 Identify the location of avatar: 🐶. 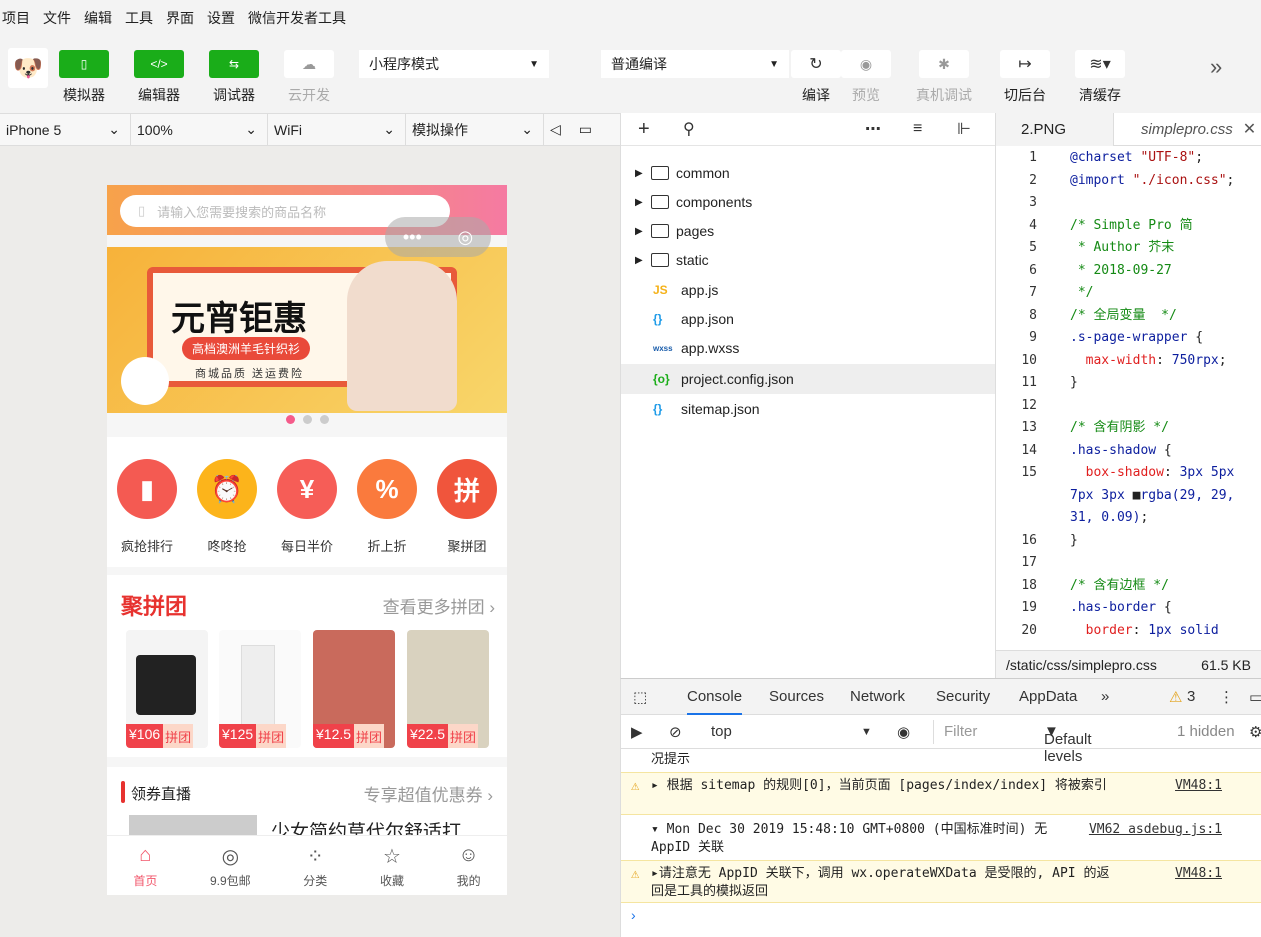
(28, 68).